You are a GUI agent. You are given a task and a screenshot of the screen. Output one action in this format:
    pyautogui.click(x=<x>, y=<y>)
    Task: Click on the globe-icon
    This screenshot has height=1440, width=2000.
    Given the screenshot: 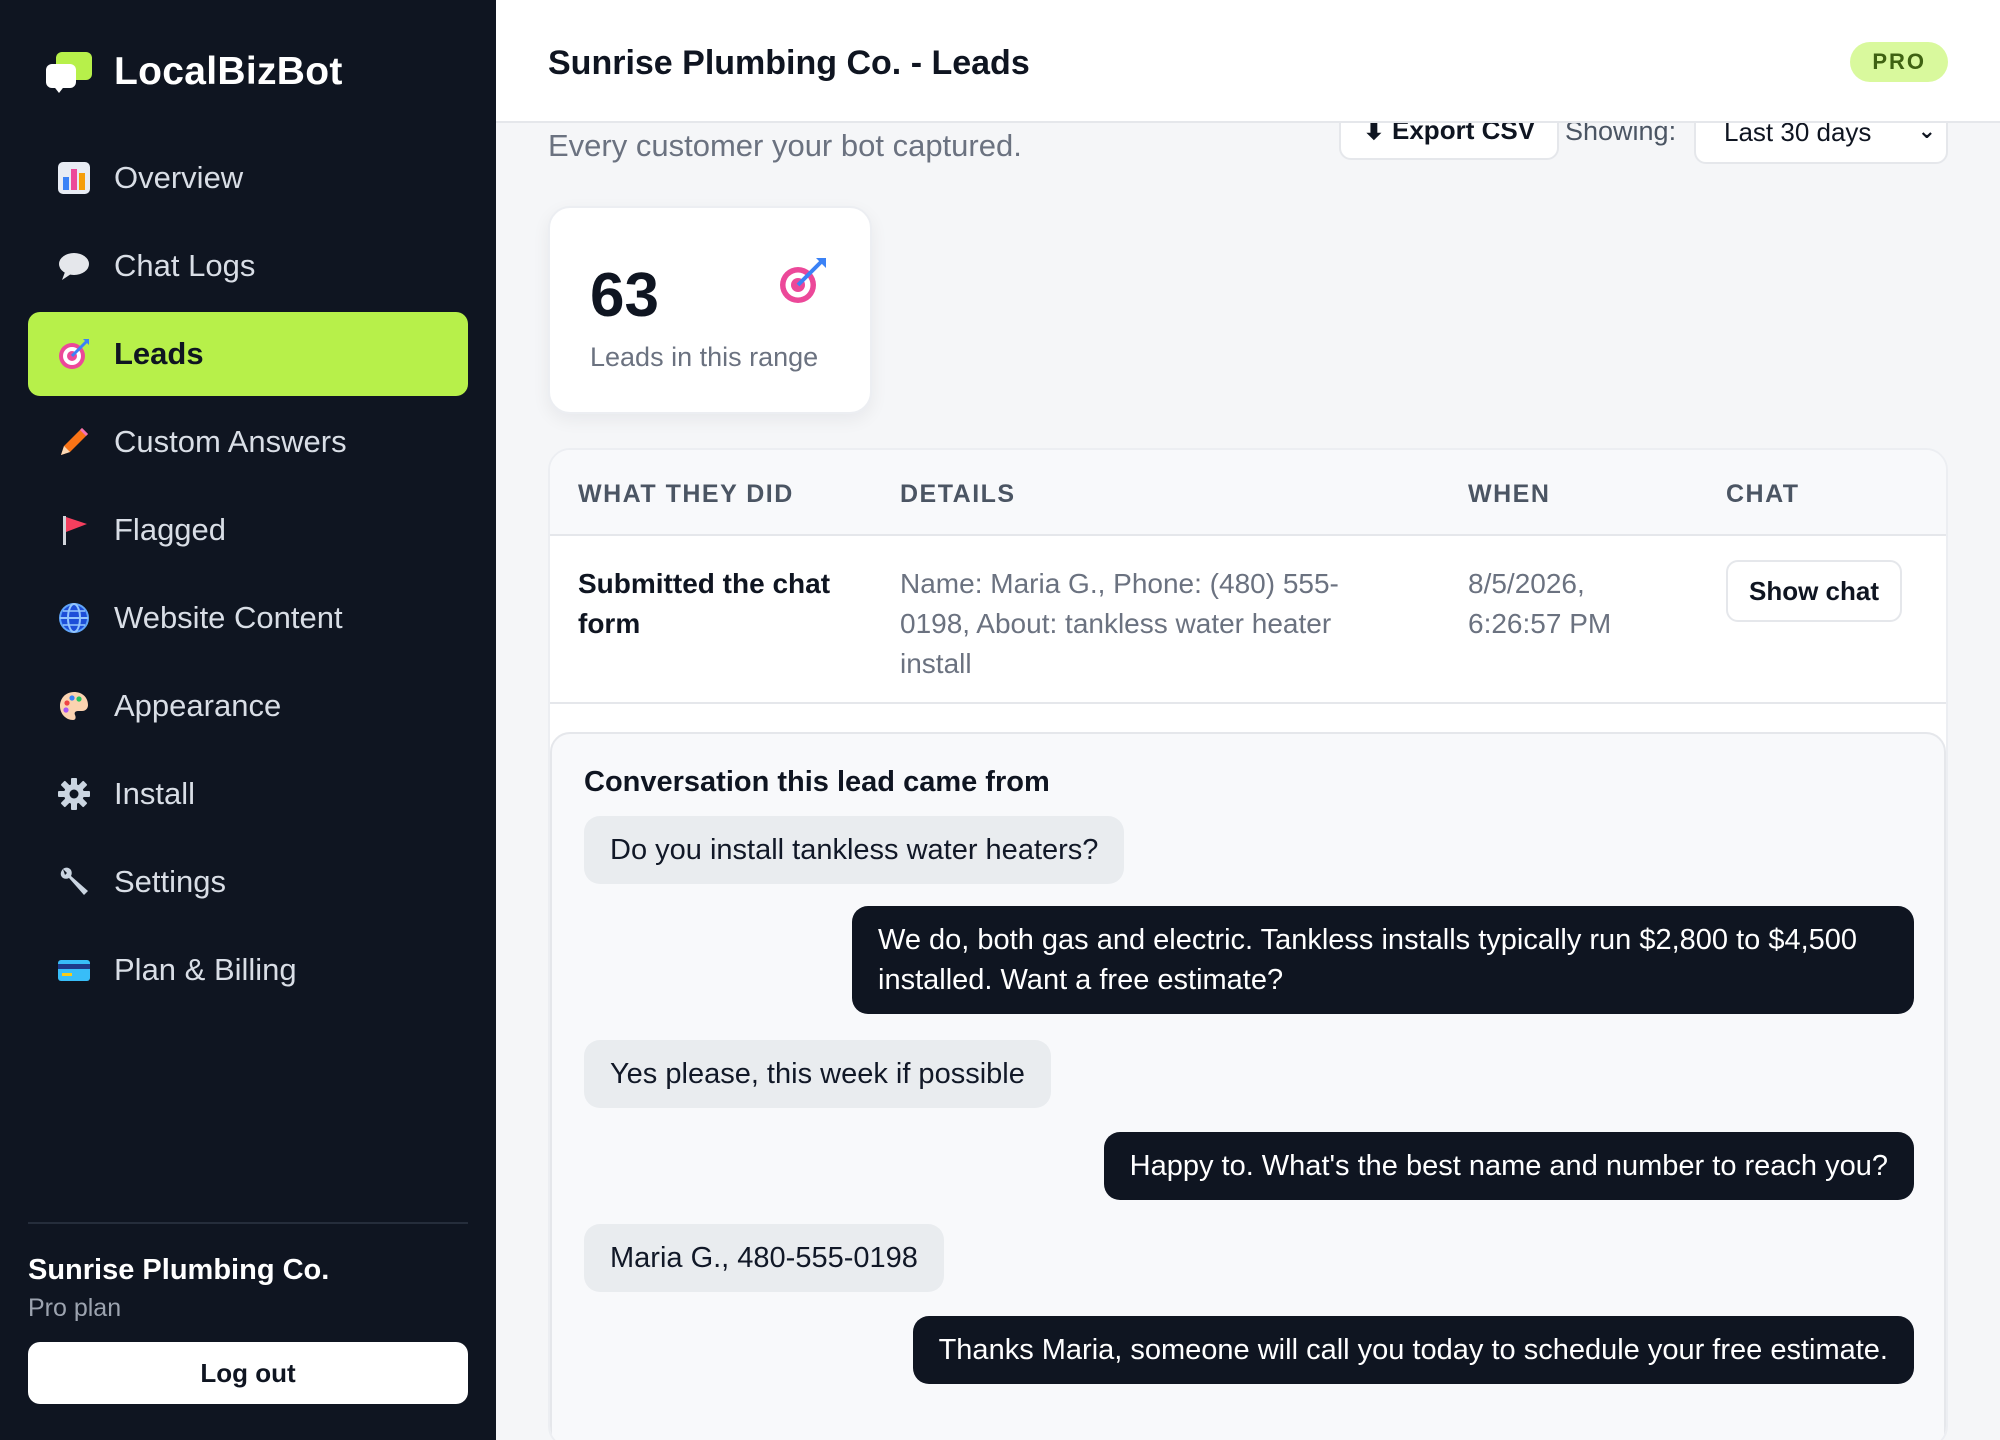 What is the action you would take?
    pyautogui.click(x=74, y=618)
    